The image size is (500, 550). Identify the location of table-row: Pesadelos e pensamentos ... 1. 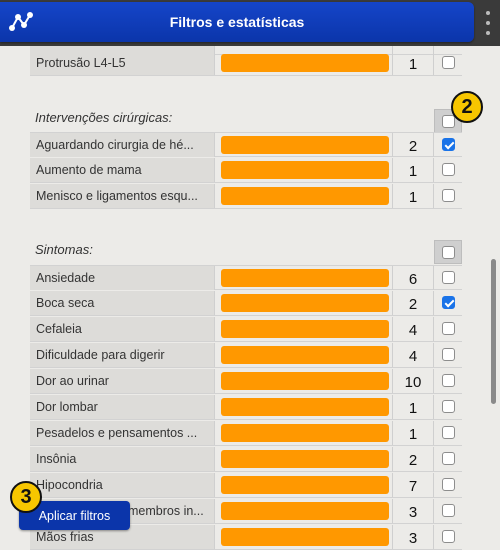
(246, 433).